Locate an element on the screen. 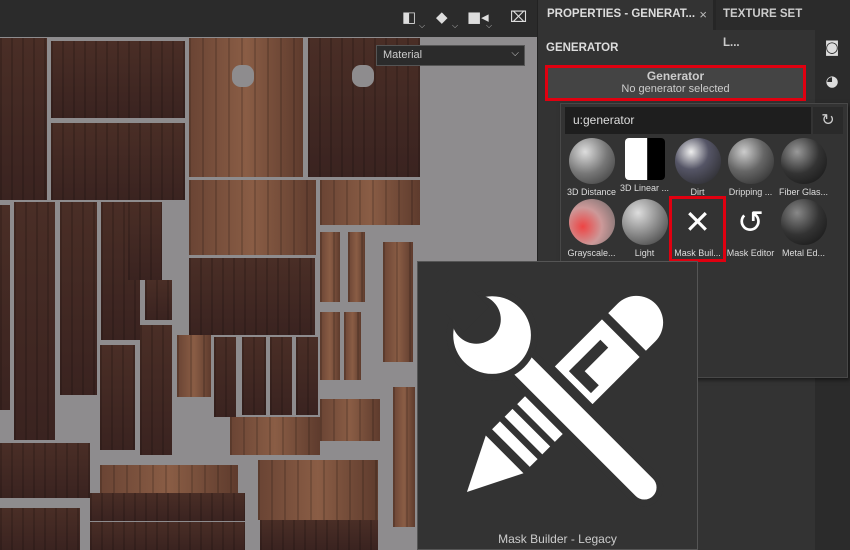  wrench-pencil-icon is located at coordinates (555, 398).